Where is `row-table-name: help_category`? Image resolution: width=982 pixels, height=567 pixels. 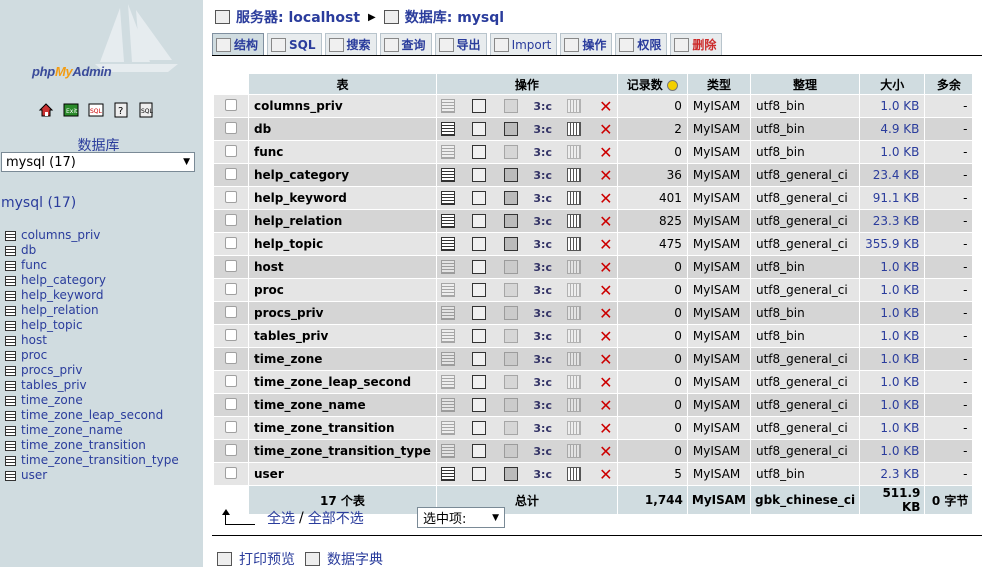
row-table-name: help_category is located at coordinates (342, 175).